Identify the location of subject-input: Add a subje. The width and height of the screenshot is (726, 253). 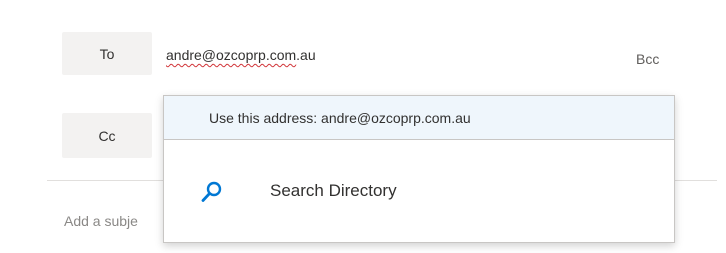
(101, 221).